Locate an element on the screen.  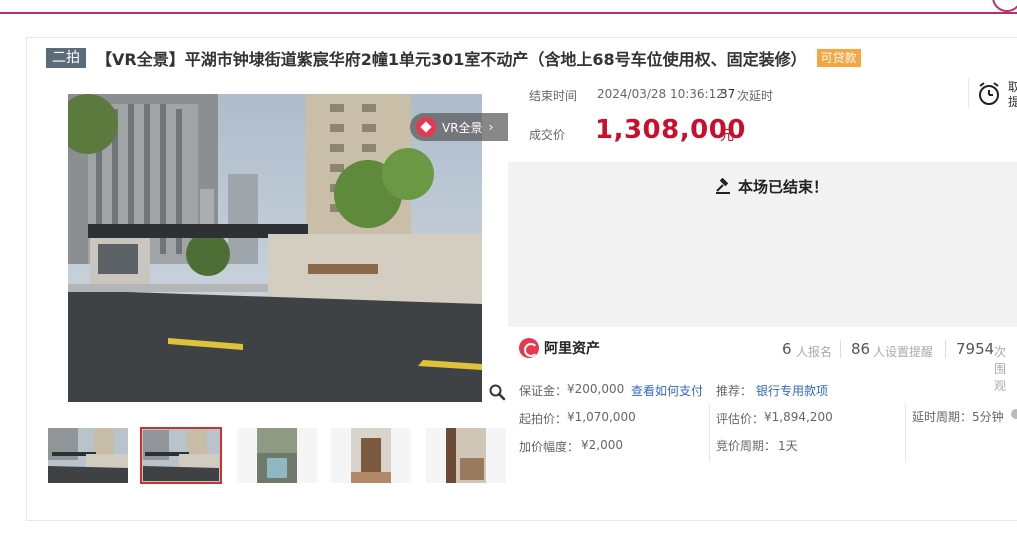
deal-price-label: 成交价 is located at coordinates (547, 135).